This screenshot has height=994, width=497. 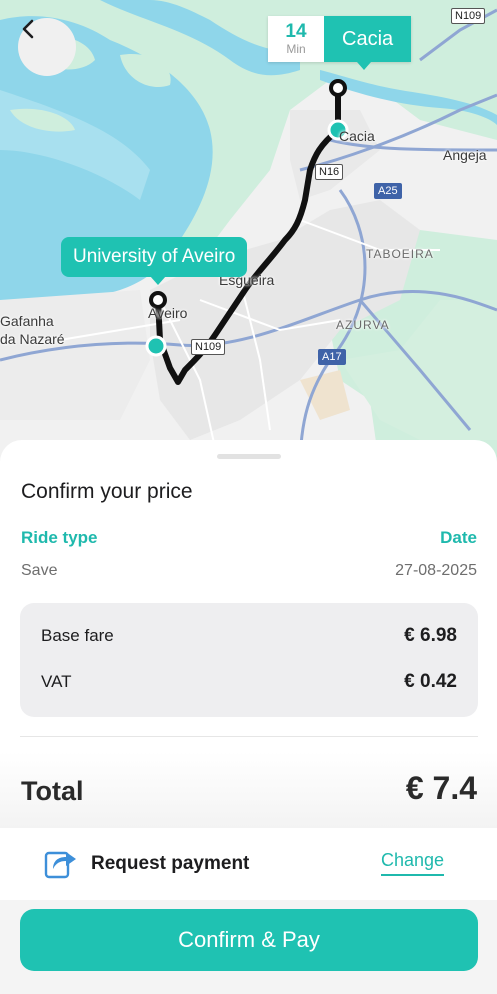 What do you see at coordinates (39, 570) in the screenshot?
I see `ride-type-value: Save` at bounding box center [39, 570].